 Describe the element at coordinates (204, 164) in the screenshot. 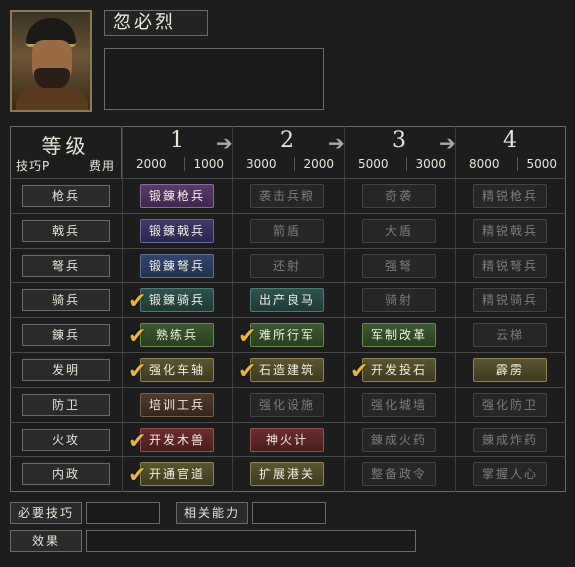

I see `level-cost-gold: 1000` at that location.